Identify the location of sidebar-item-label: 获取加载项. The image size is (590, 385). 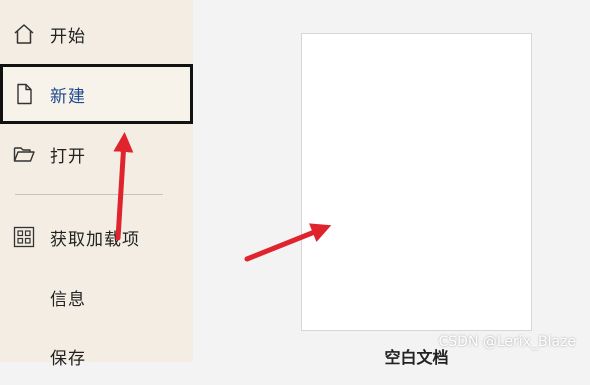
(95, 239).